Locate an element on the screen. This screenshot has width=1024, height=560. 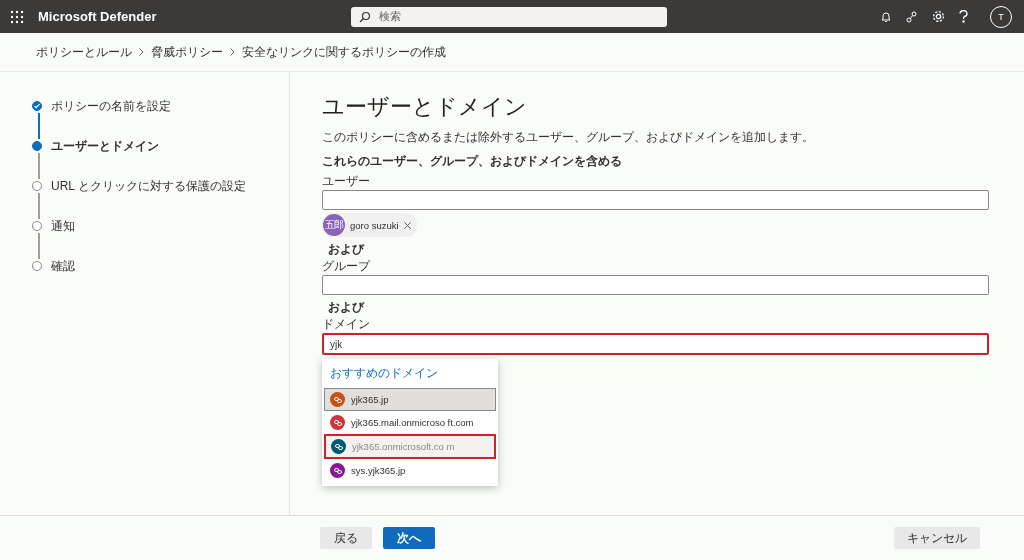
suggestion-item: yjk365.jp is located at coordinates (410, 399).